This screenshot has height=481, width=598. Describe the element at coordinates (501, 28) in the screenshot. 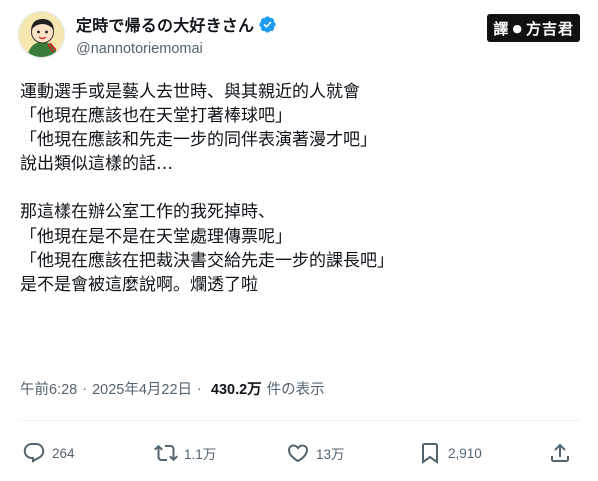

I see `watermark-left: 譯` at that location.